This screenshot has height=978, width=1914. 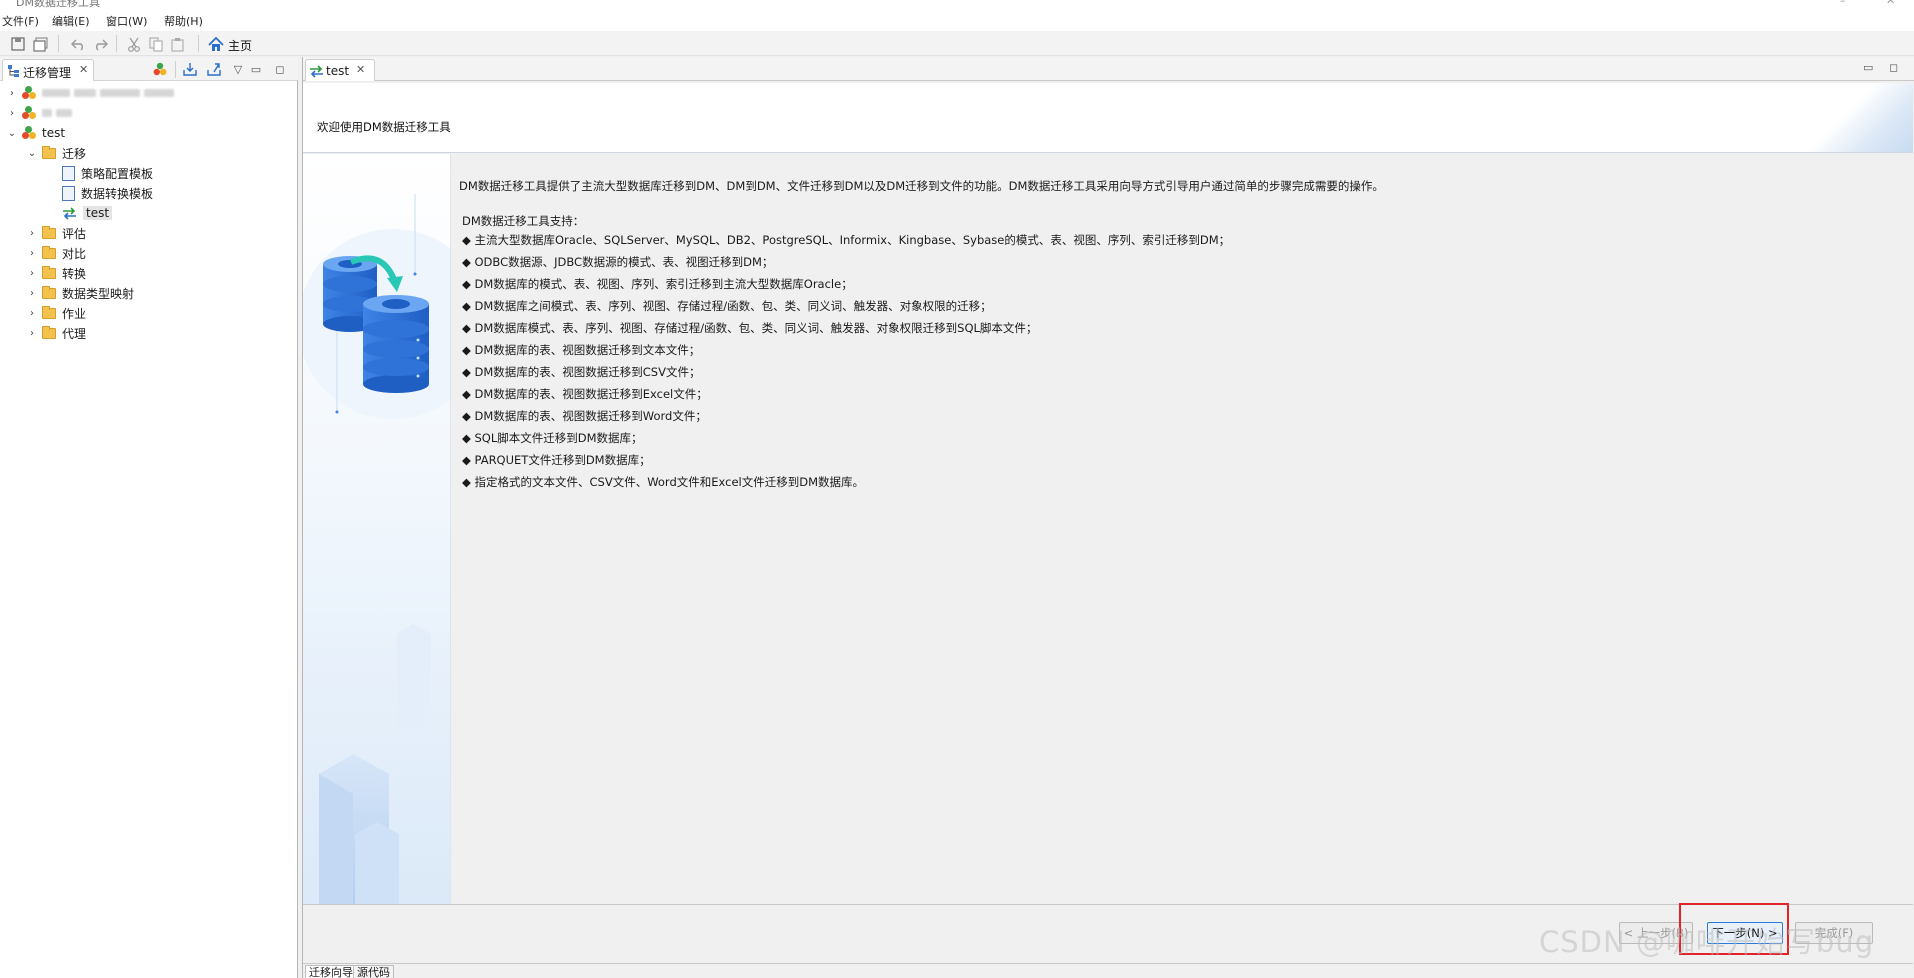 I want to click on support-item: ◆ DM数据库的表、视图数据迁移到CSV文件；, so click(x=581, y=372).